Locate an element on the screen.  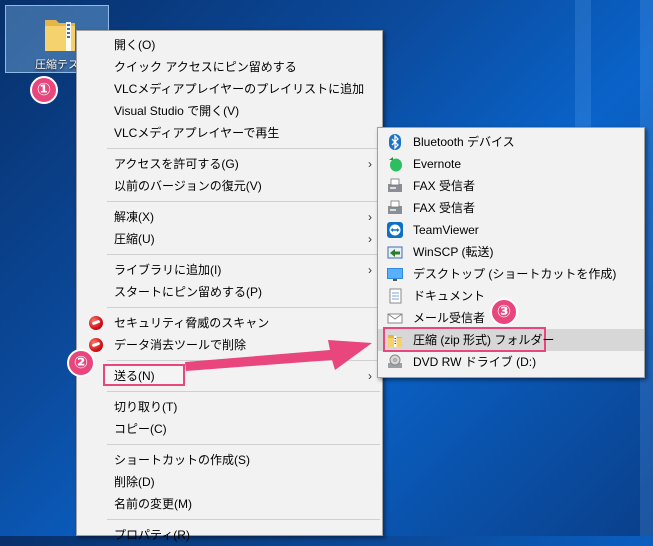
menu-item-pin-start: スタートにピン留めする(P) is located at coordinates (229, 292).